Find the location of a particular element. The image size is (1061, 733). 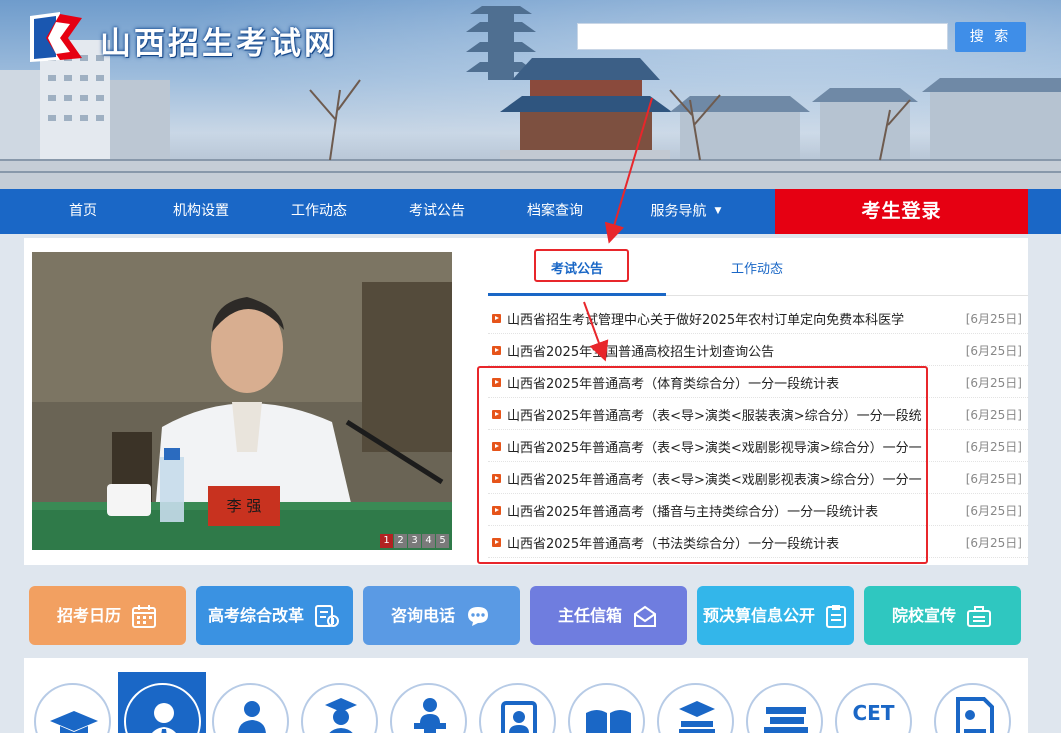

slide-page-3: 3 is located at coordinates (414, 541).